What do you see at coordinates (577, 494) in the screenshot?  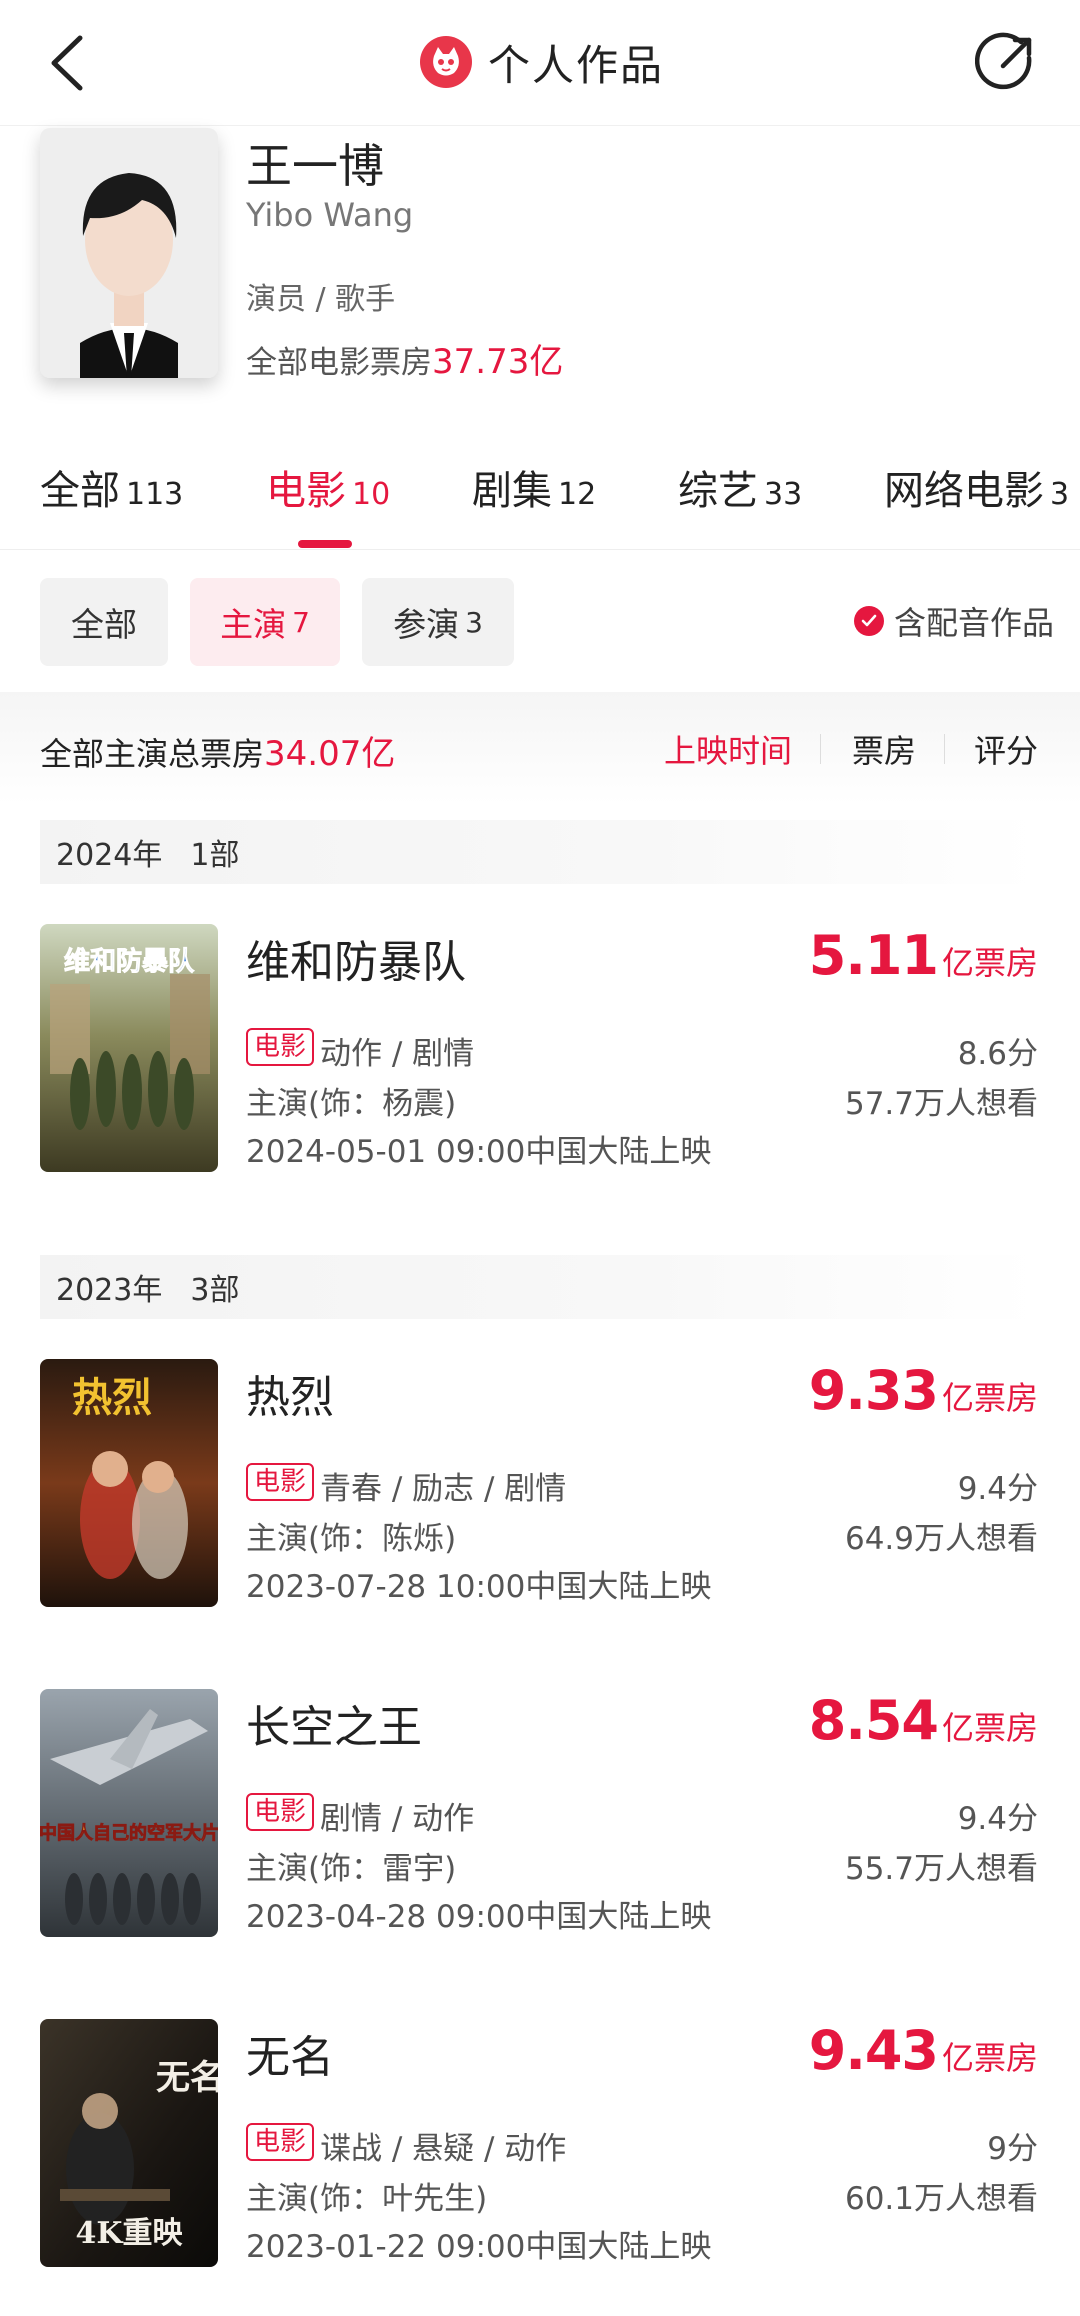 I see `tab-count: 12` at bounding box center [577, 494].